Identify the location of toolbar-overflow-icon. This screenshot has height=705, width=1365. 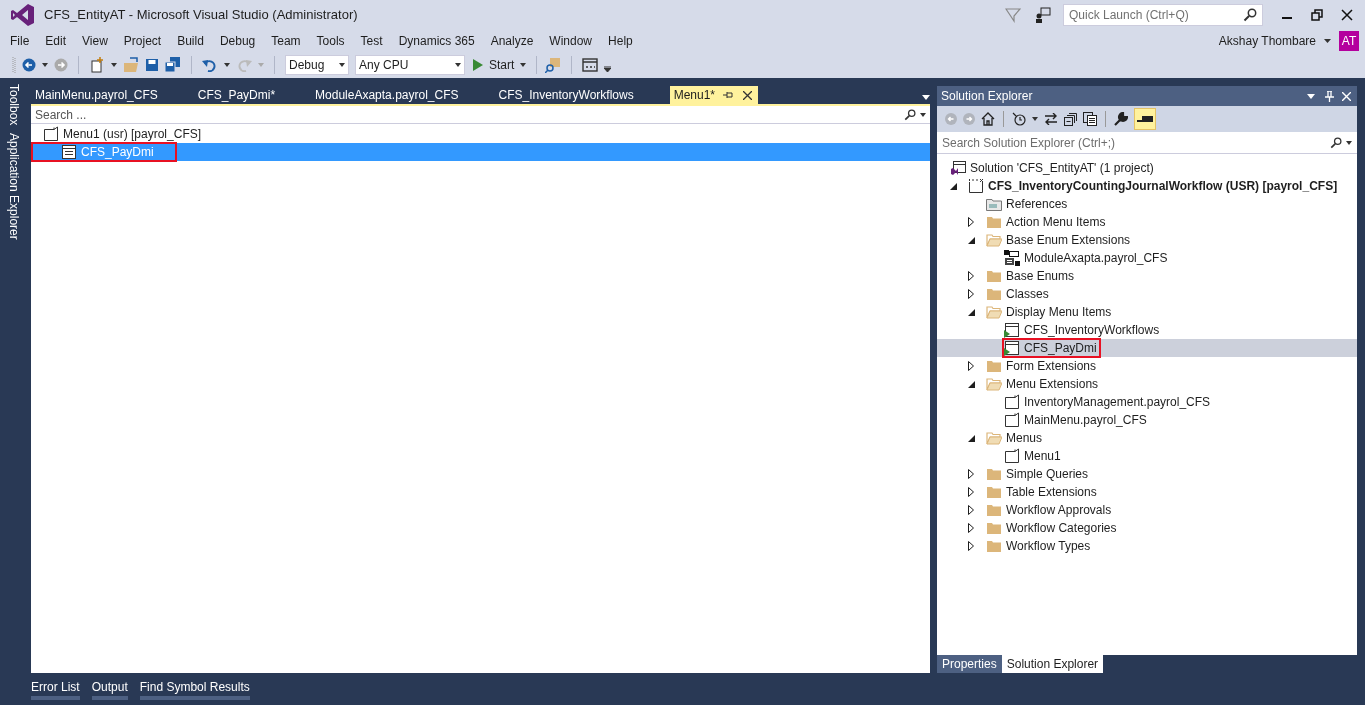
(608, 69).